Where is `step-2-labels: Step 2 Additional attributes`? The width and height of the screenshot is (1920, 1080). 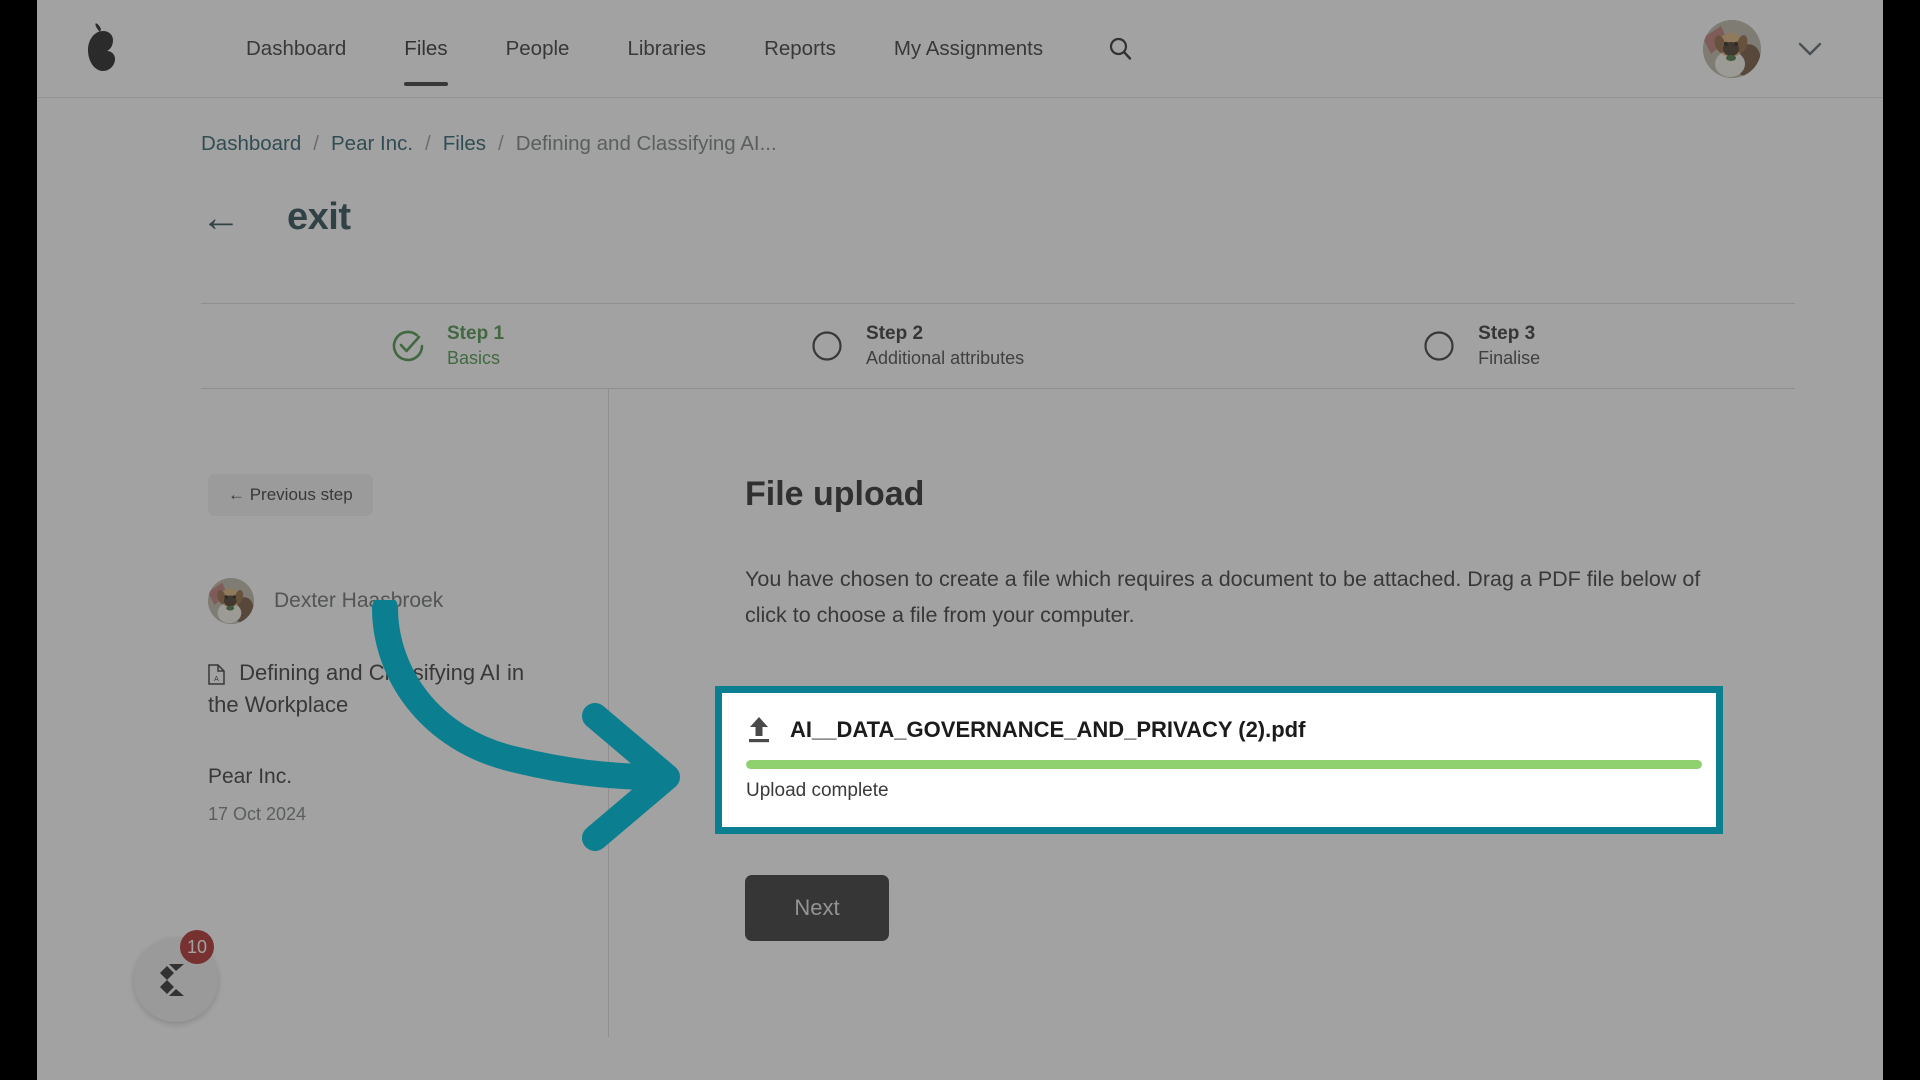 step-2-labels: Step 2 Additional attributes is located at coordinates (945, 346).